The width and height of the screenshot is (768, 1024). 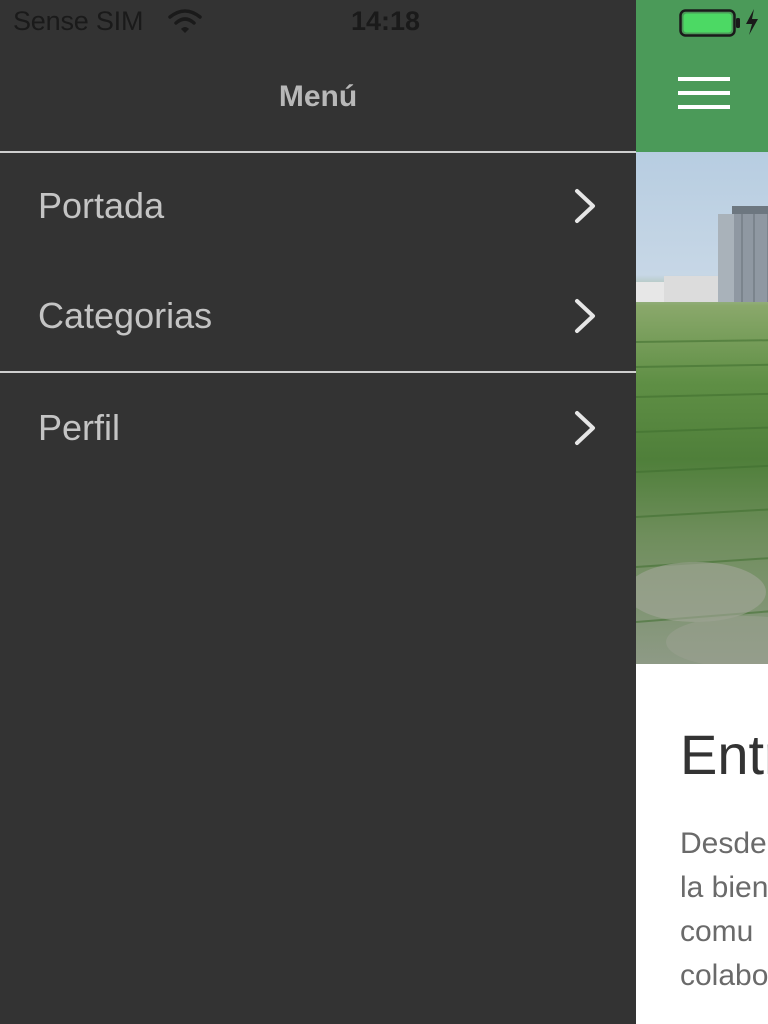 What do you see at coordinates (101, 205) in the screenshot?
I see `menu-item-label: Portada` at bounding box center [101, 205].